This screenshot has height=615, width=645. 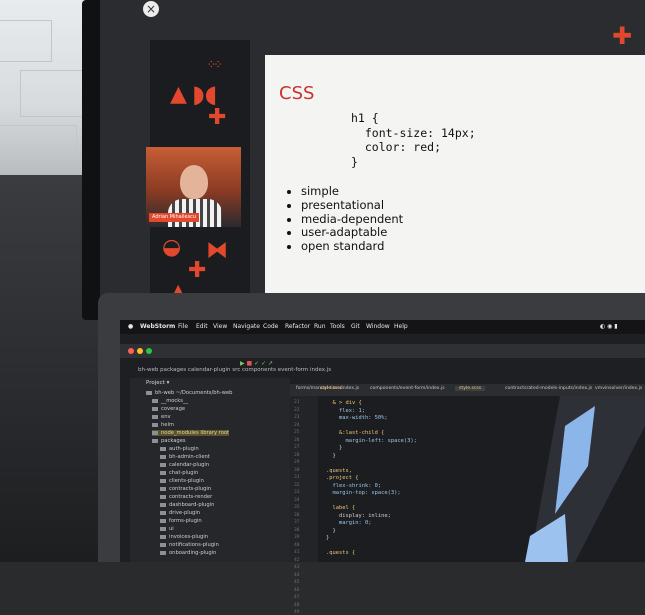 What do you see at coordinates (297, 417) in the screenshot?
I see `line-number: 23` at bounding box center [297, 417].